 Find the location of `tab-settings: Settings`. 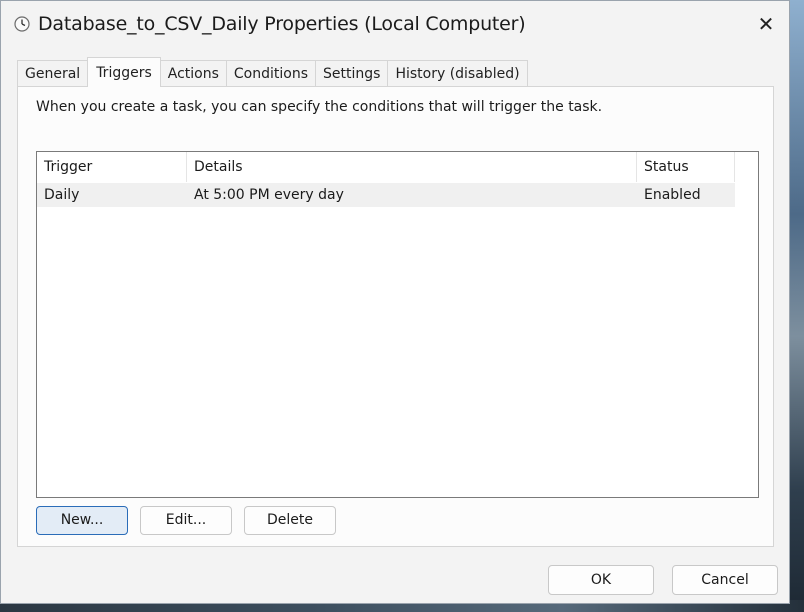

tab-settings: Settings is located at coordinates (352, 73).